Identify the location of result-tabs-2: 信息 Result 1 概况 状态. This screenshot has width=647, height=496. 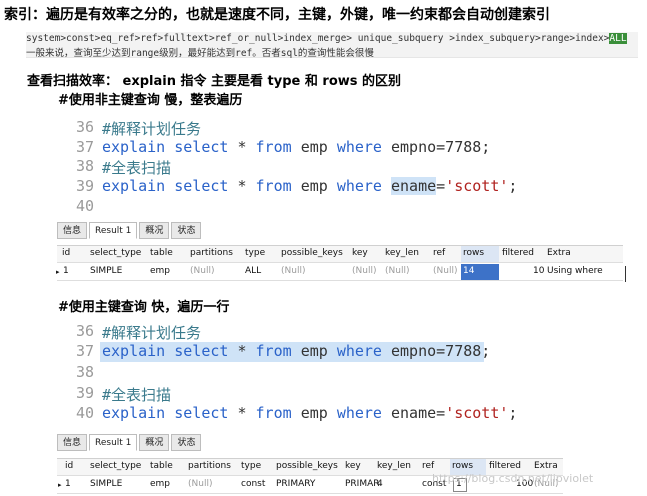
(129, 442).